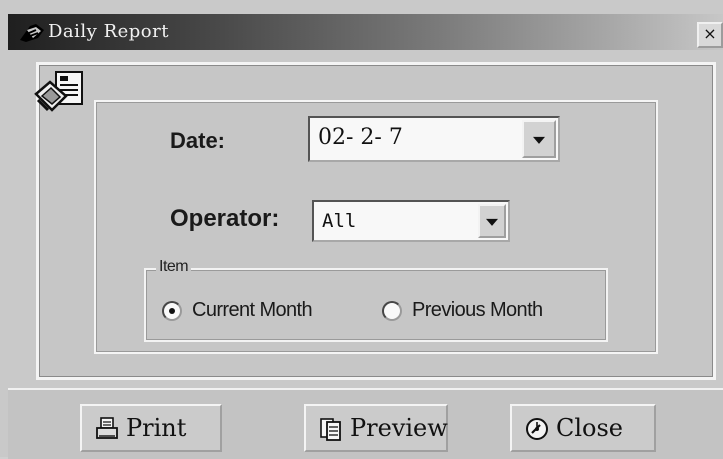 The width and height of the screenshot is (723, 459). Describe the element at coordinates (225, 218) in the screenshot. I see `operator-label: Operator:` at that location.